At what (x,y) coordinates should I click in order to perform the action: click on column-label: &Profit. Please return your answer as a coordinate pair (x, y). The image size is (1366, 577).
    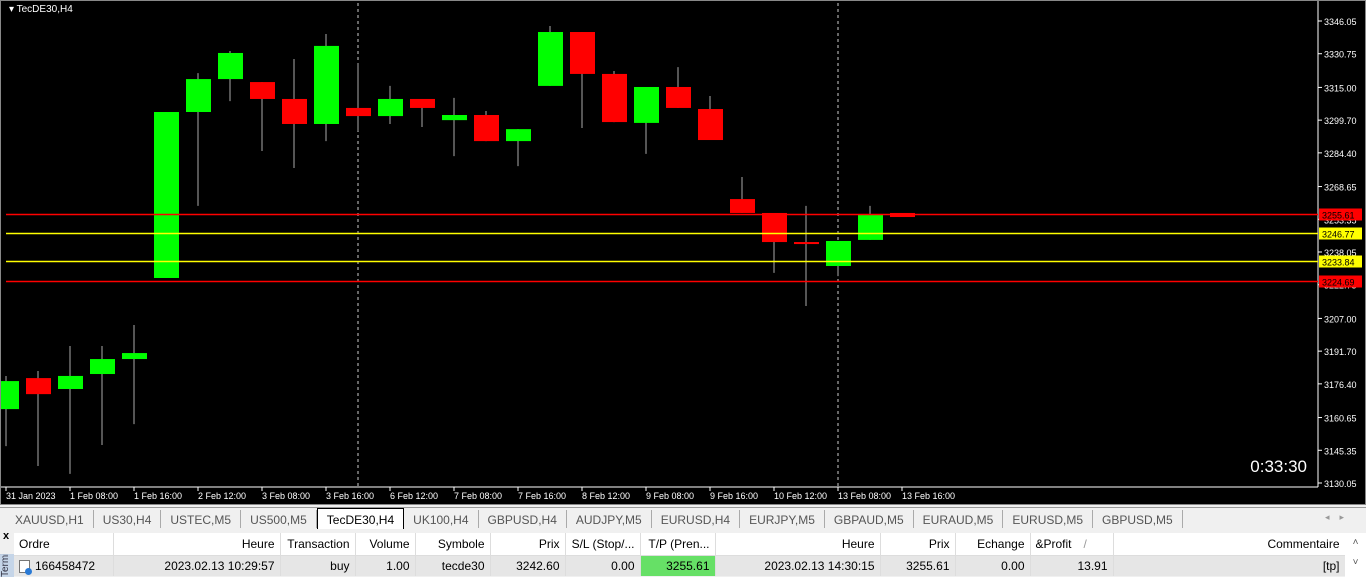
    Looking at the image, I should click on (1053, 543).